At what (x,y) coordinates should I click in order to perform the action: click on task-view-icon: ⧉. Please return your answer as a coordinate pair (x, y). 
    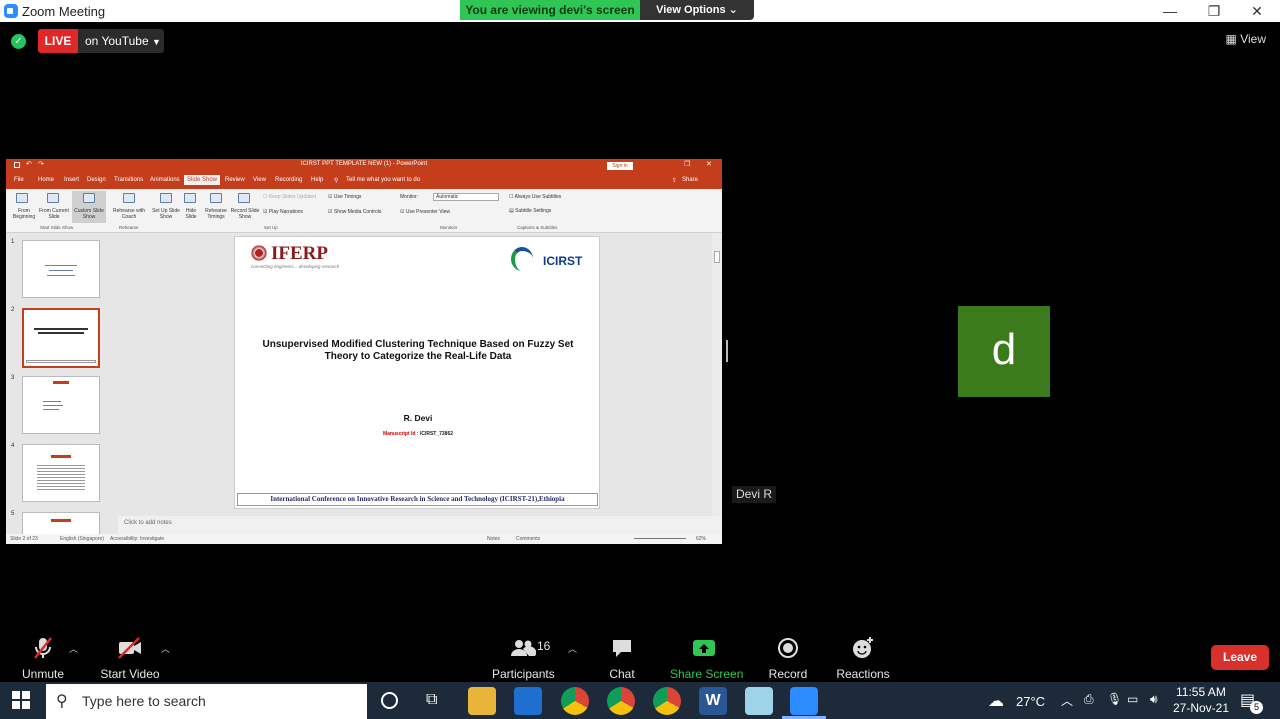
    Looking at the image, I should click on (431, 700).